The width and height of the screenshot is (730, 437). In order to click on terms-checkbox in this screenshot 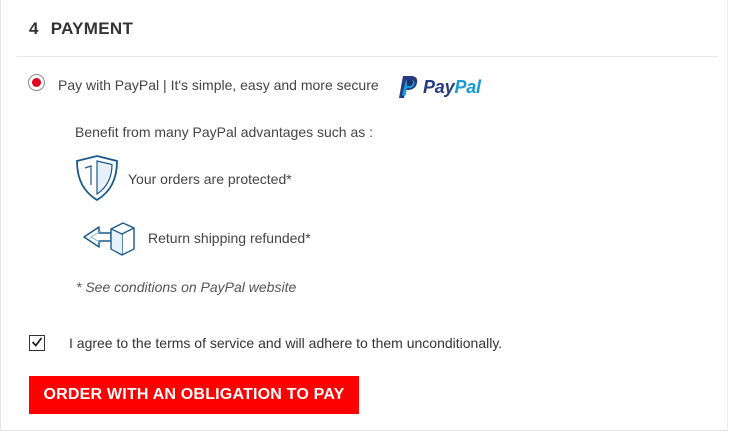, I will do `click(37, 343)`.